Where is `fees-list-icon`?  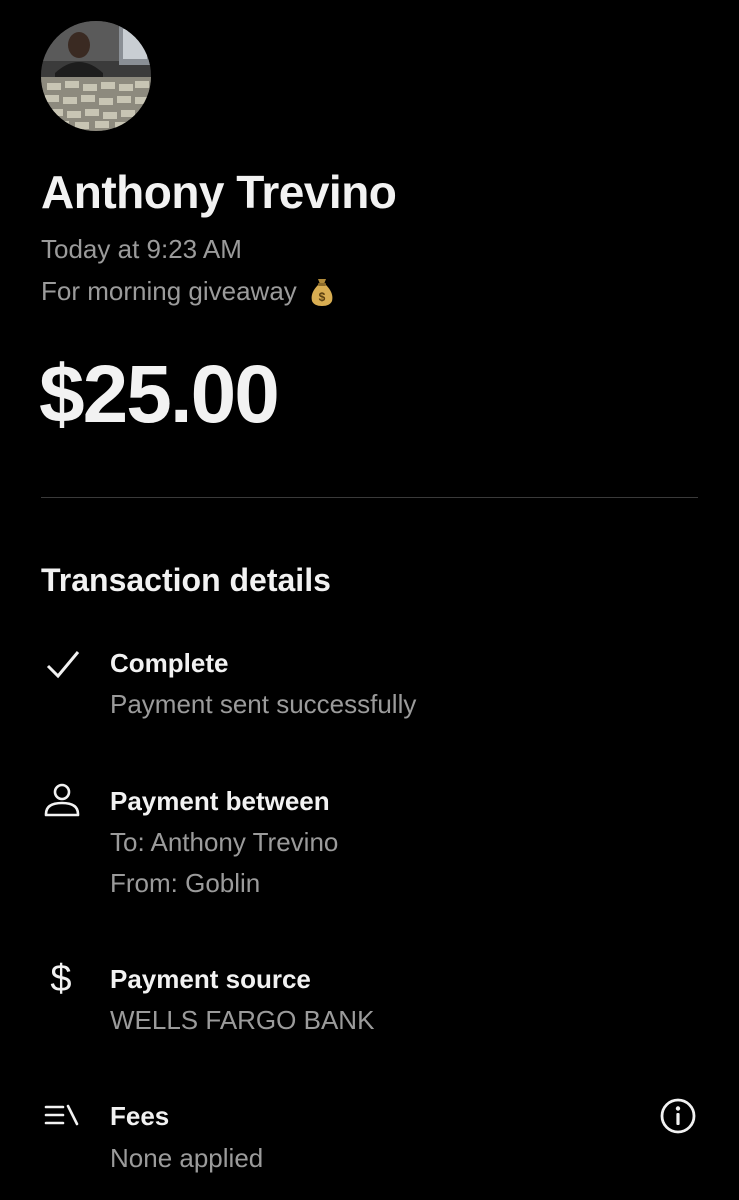 fees-list-icon is located at coordinates (61, 1115).